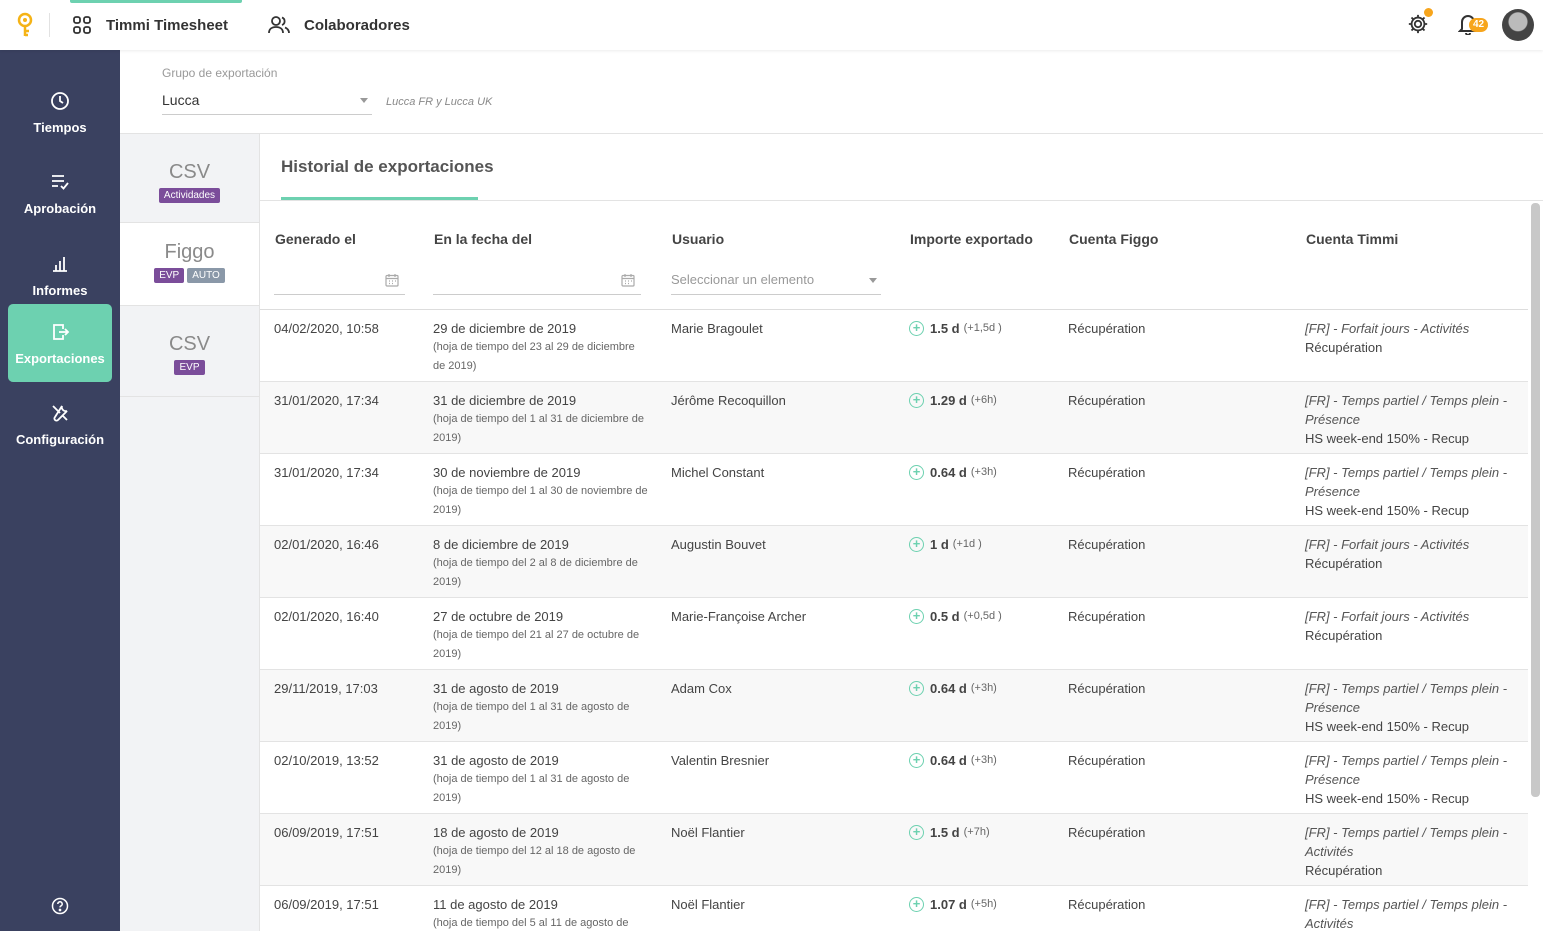  Describe the element at coordinates (326, 472) in the screenshot. I see `generated-at: 31/01/2020, 17:34` at that location.